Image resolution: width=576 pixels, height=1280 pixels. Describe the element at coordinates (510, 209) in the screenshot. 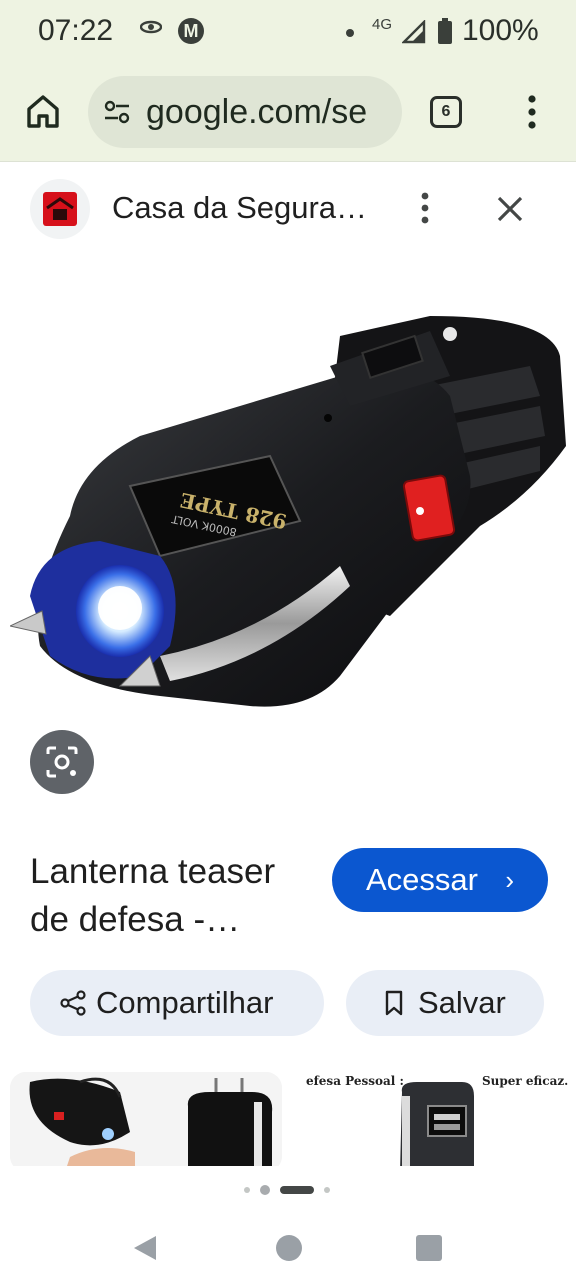

I see `close-icon` at that location.